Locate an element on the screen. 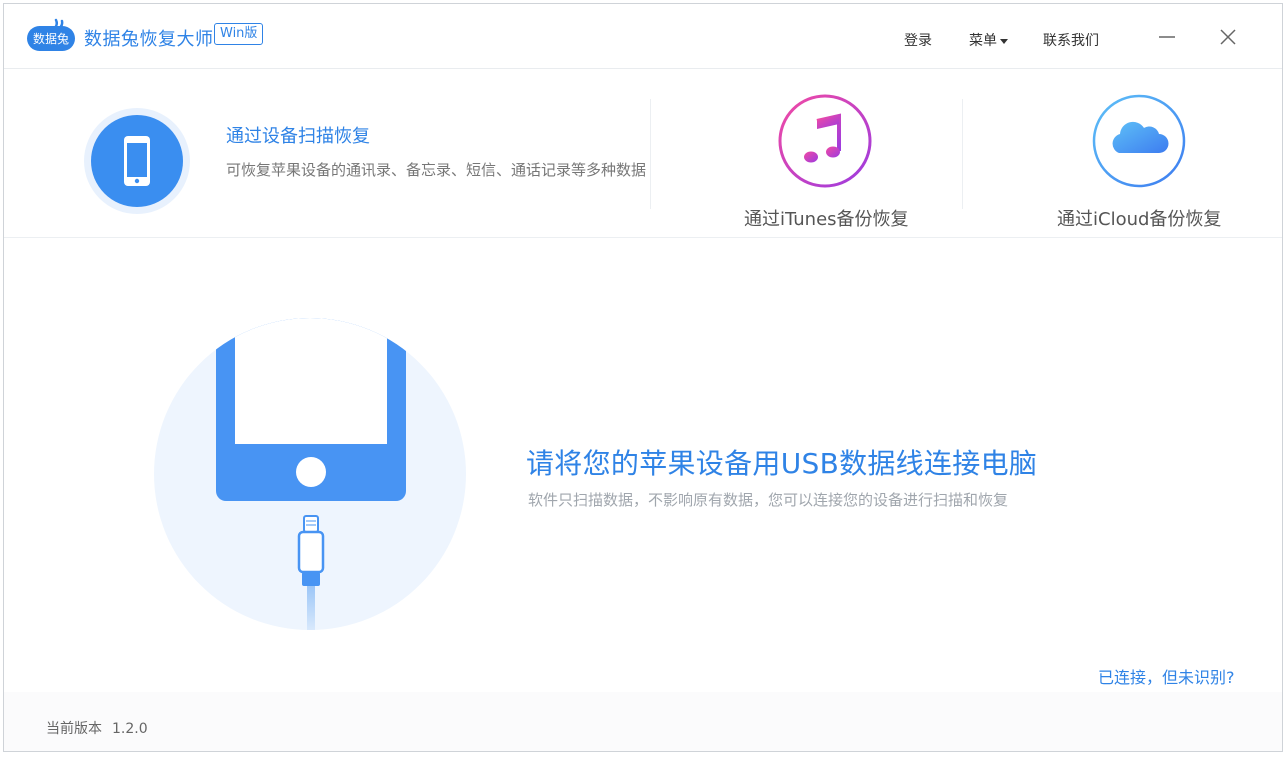  contact-link: 联系我们 is located at coordinates (1071, 40).